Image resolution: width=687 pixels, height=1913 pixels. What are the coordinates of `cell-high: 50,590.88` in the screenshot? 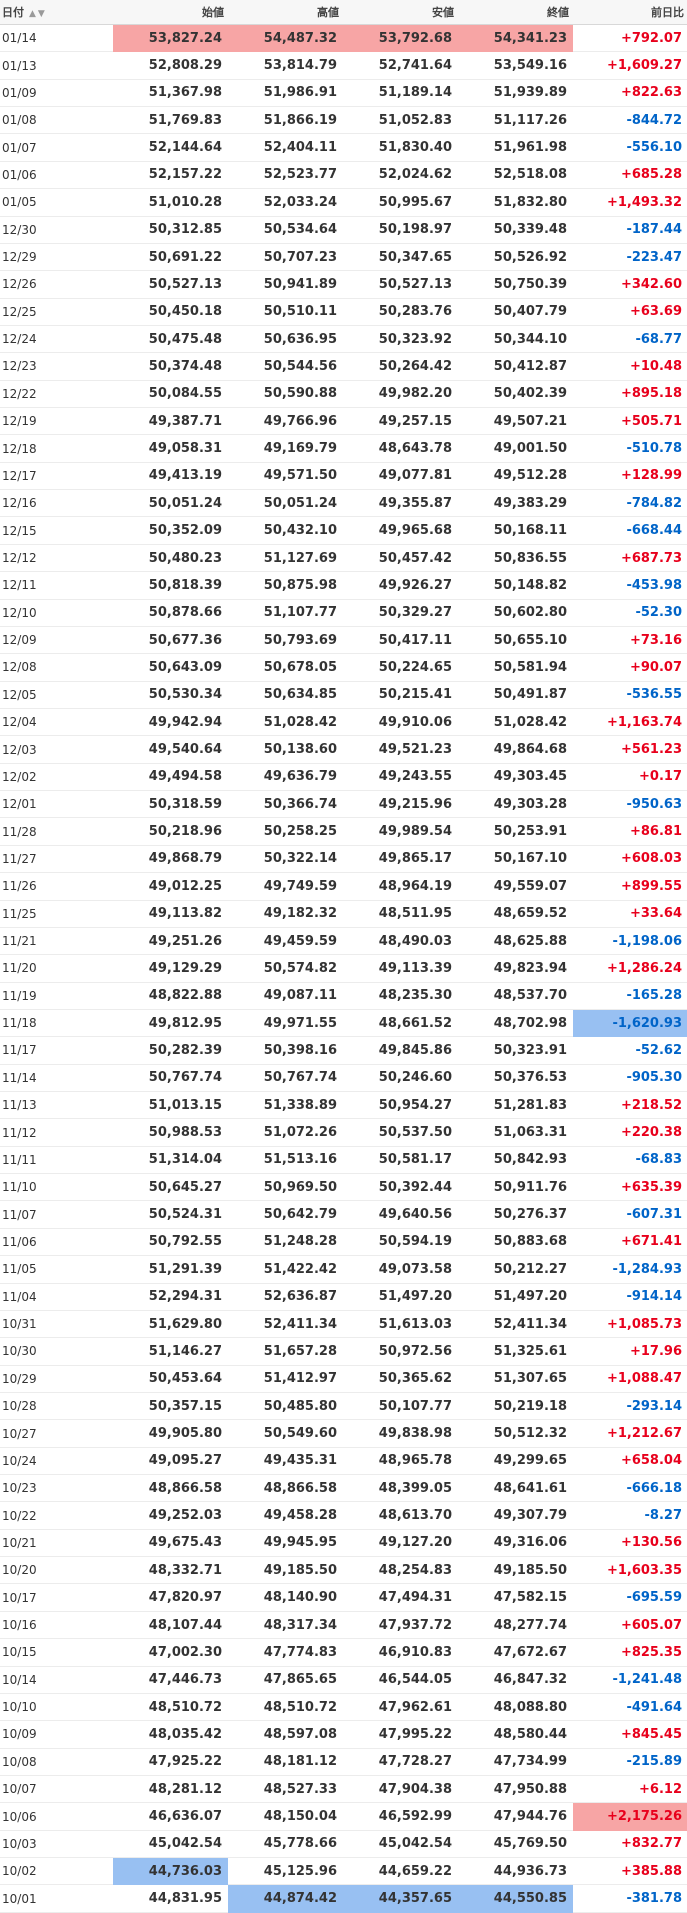 It's located at (285, 394).